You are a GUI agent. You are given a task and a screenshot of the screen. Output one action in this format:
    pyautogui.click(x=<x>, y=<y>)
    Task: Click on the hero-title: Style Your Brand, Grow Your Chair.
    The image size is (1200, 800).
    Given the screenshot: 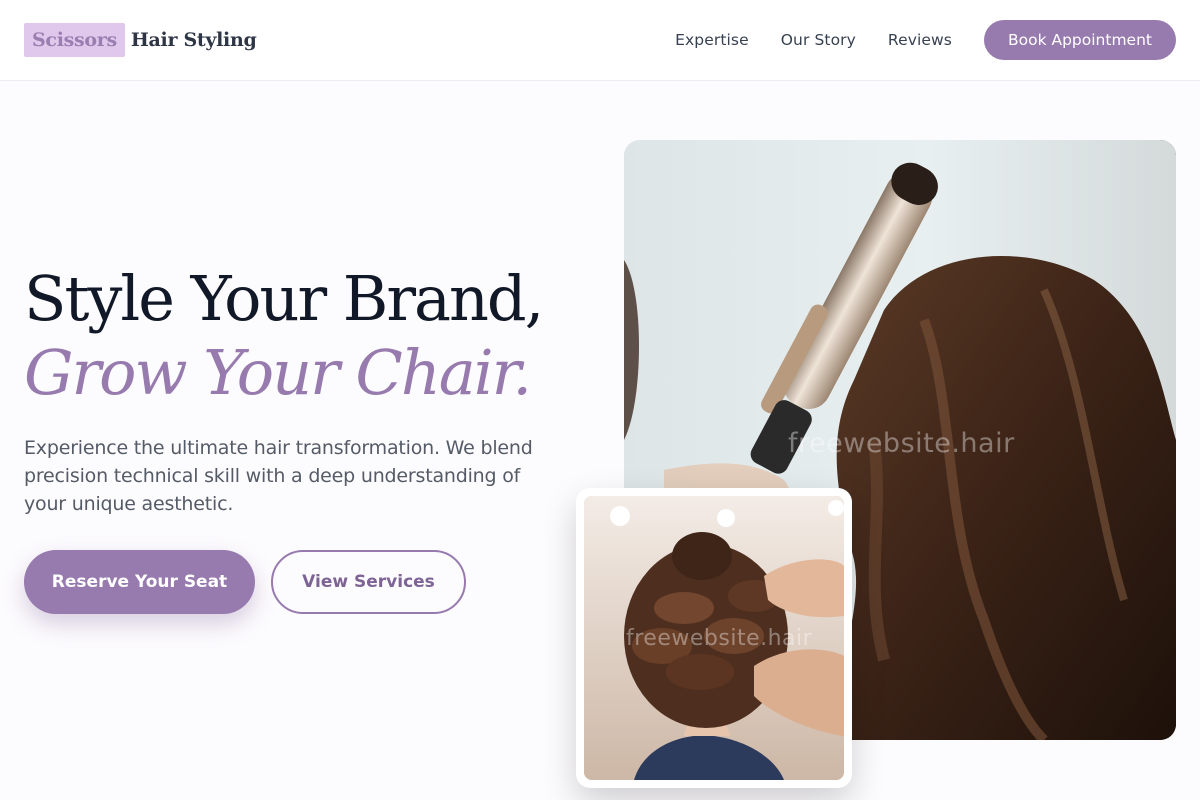 What is the action you would take?
    pyautogui.click(x=284, y=336)
    